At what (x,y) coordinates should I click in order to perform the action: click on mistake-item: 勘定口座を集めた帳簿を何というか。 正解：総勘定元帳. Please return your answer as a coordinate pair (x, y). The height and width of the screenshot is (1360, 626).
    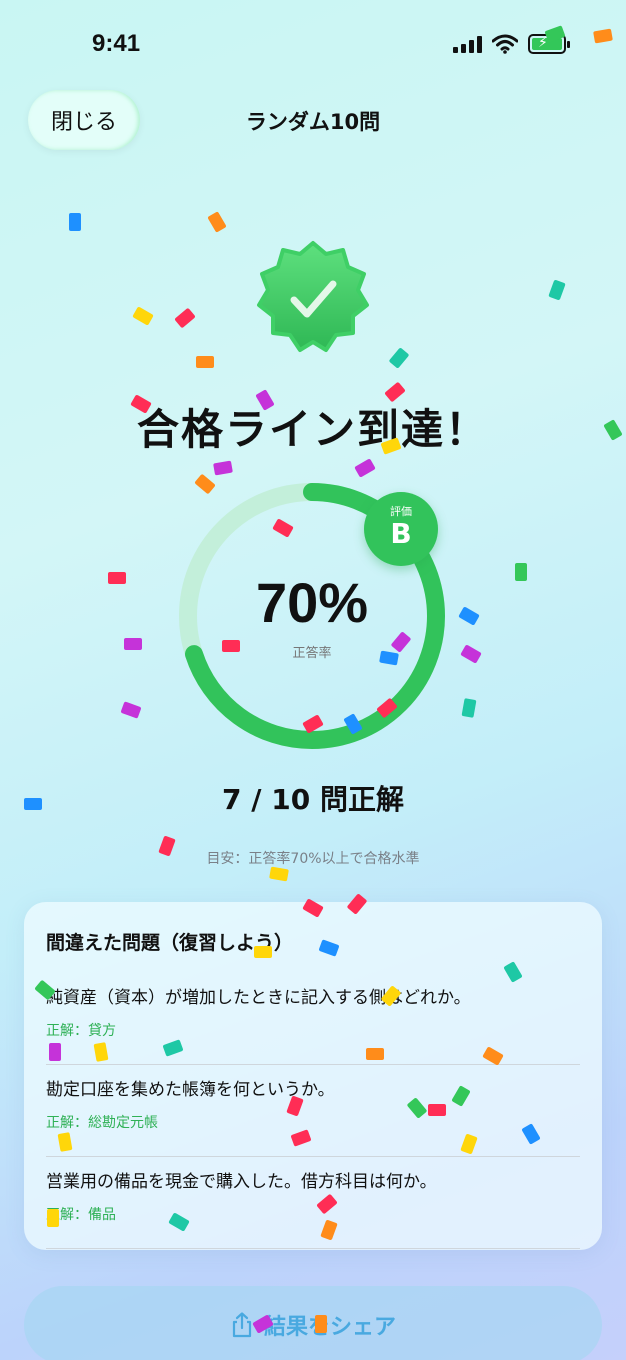
    Looking at the image, I should click on (313, 1111).